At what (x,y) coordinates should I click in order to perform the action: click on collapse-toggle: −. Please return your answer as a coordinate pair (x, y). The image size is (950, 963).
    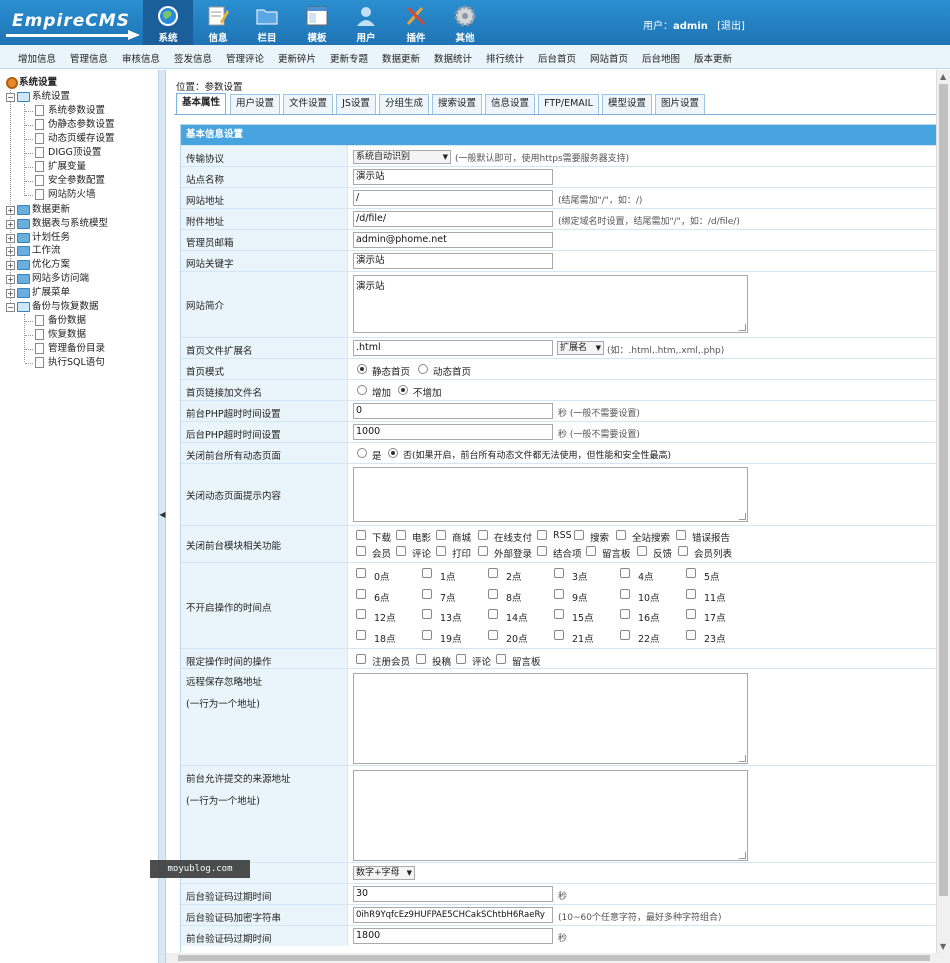
    Looking at the image, I should click on (10, 307).